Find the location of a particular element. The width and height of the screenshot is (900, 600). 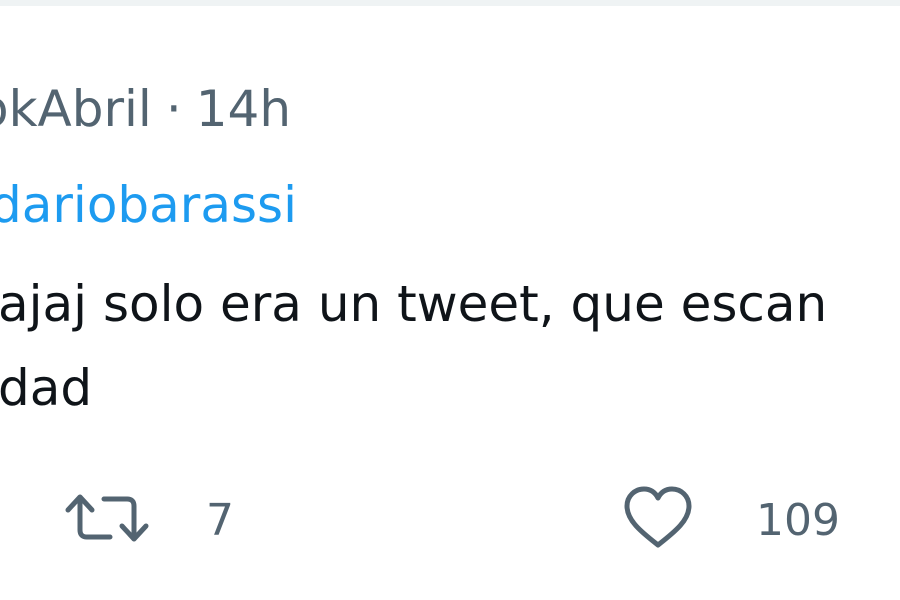

tweet-timestamp: 14h is located at coordinates (243, 109).